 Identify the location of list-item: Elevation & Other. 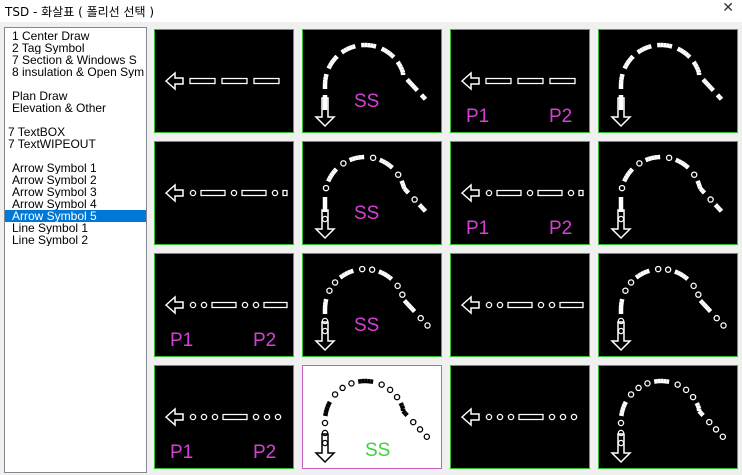
(75, 108).